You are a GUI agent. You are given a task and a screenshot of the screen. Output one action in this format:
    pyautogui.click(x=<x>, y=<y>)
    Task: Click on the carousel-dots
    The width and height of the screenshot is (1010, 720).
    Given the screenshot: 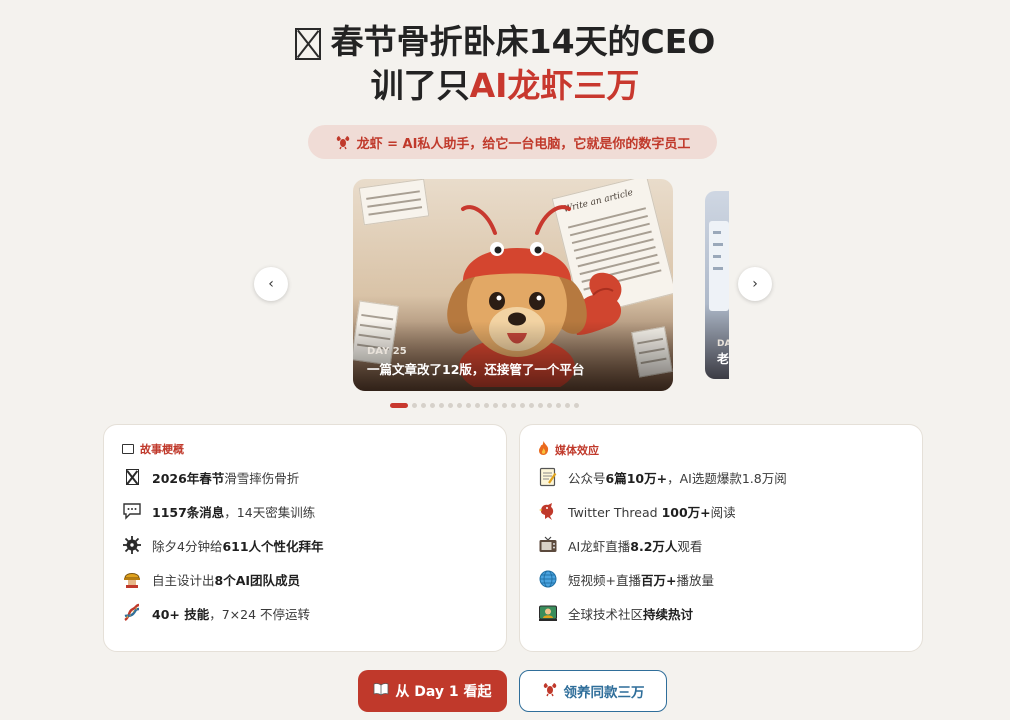 What is the action you would take?
    pyautogui.click(x=484, y=405)
    